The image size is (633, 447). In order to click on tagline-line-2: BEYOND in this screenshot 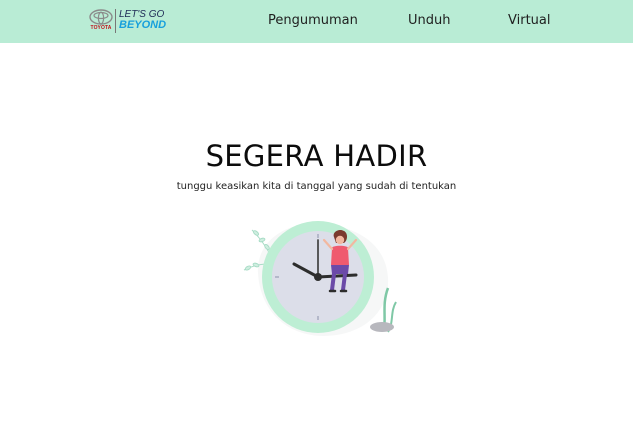, I will do `click(143, 25)`.